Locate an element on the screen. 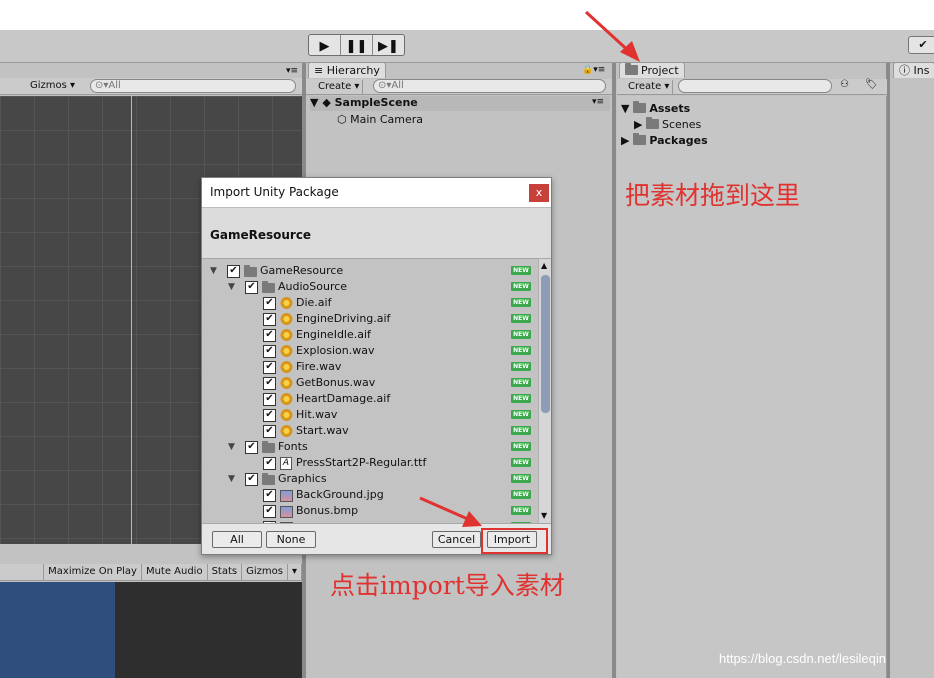  arrow-to-project is located at coordinates (612, 36).